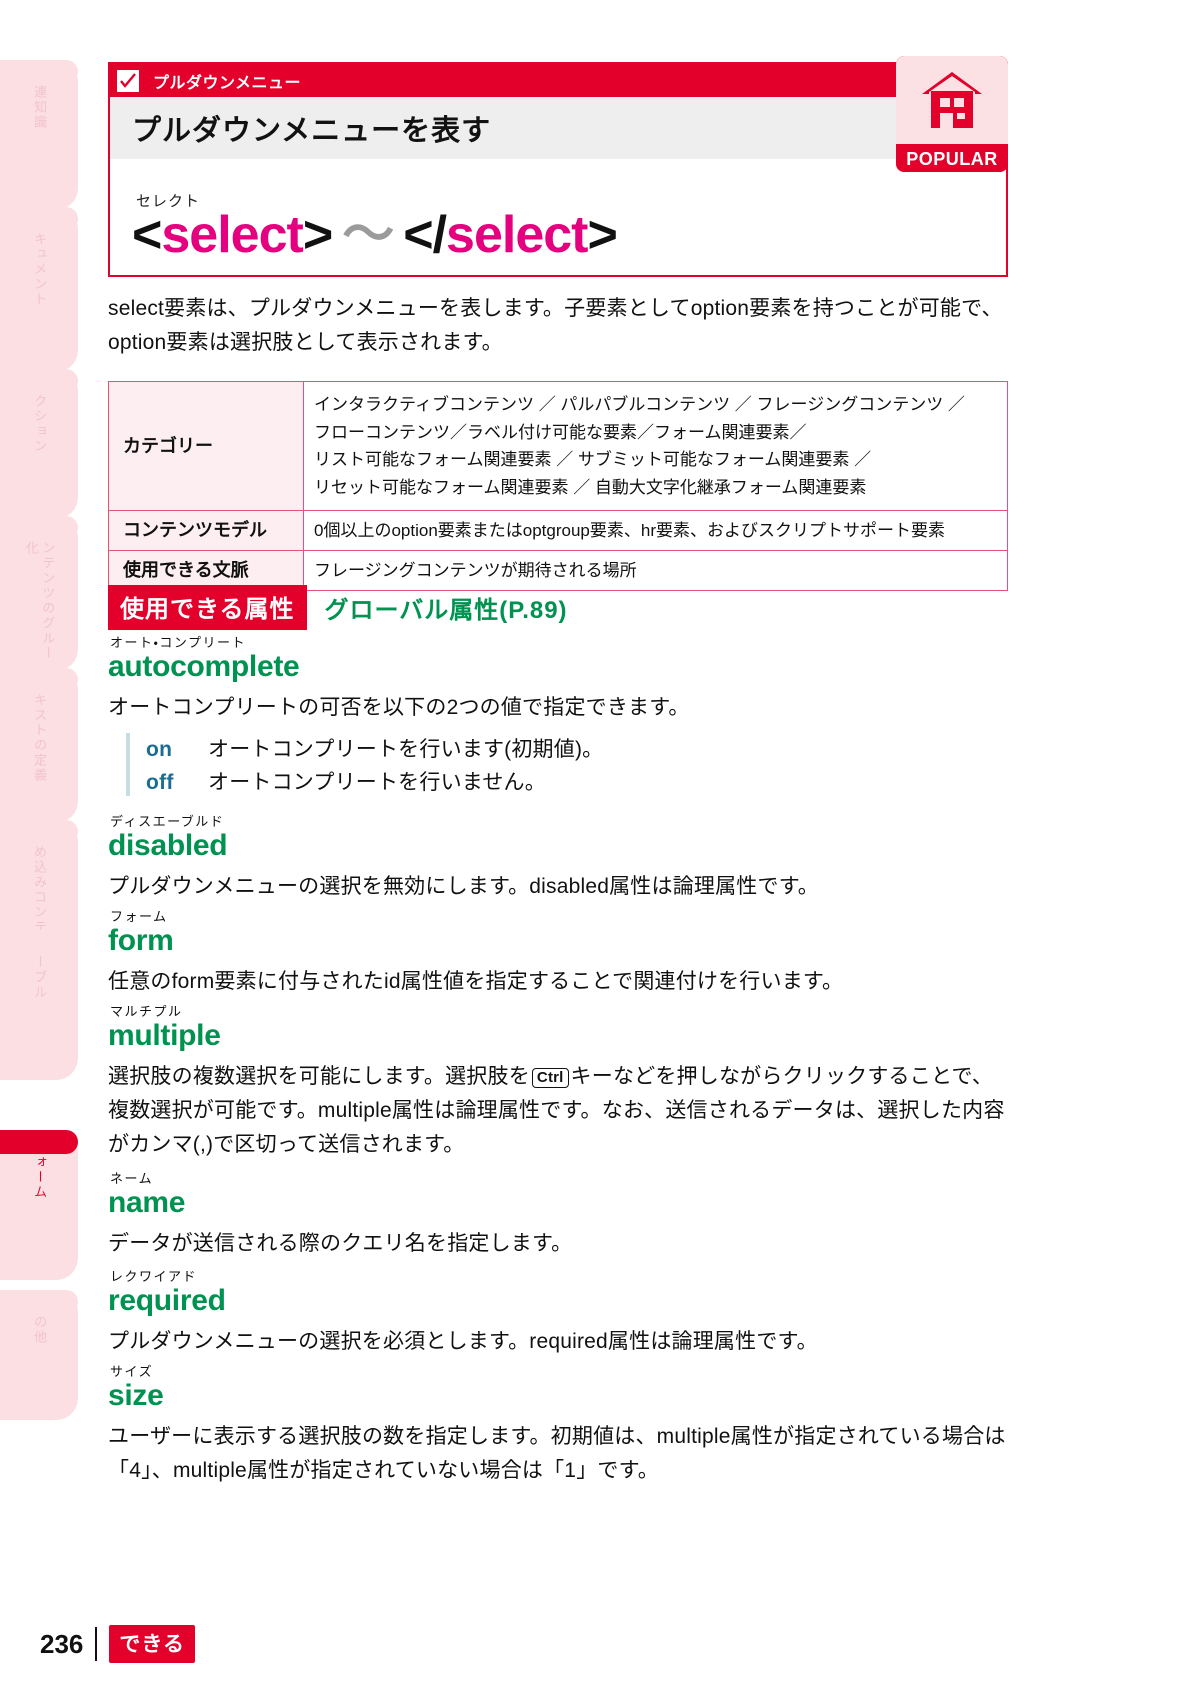 The width and height of the screenshot is (1200, 1707). I want to click on attributes-header: 使用できる属性 グローバル属性(P.89), so click(338, 607).